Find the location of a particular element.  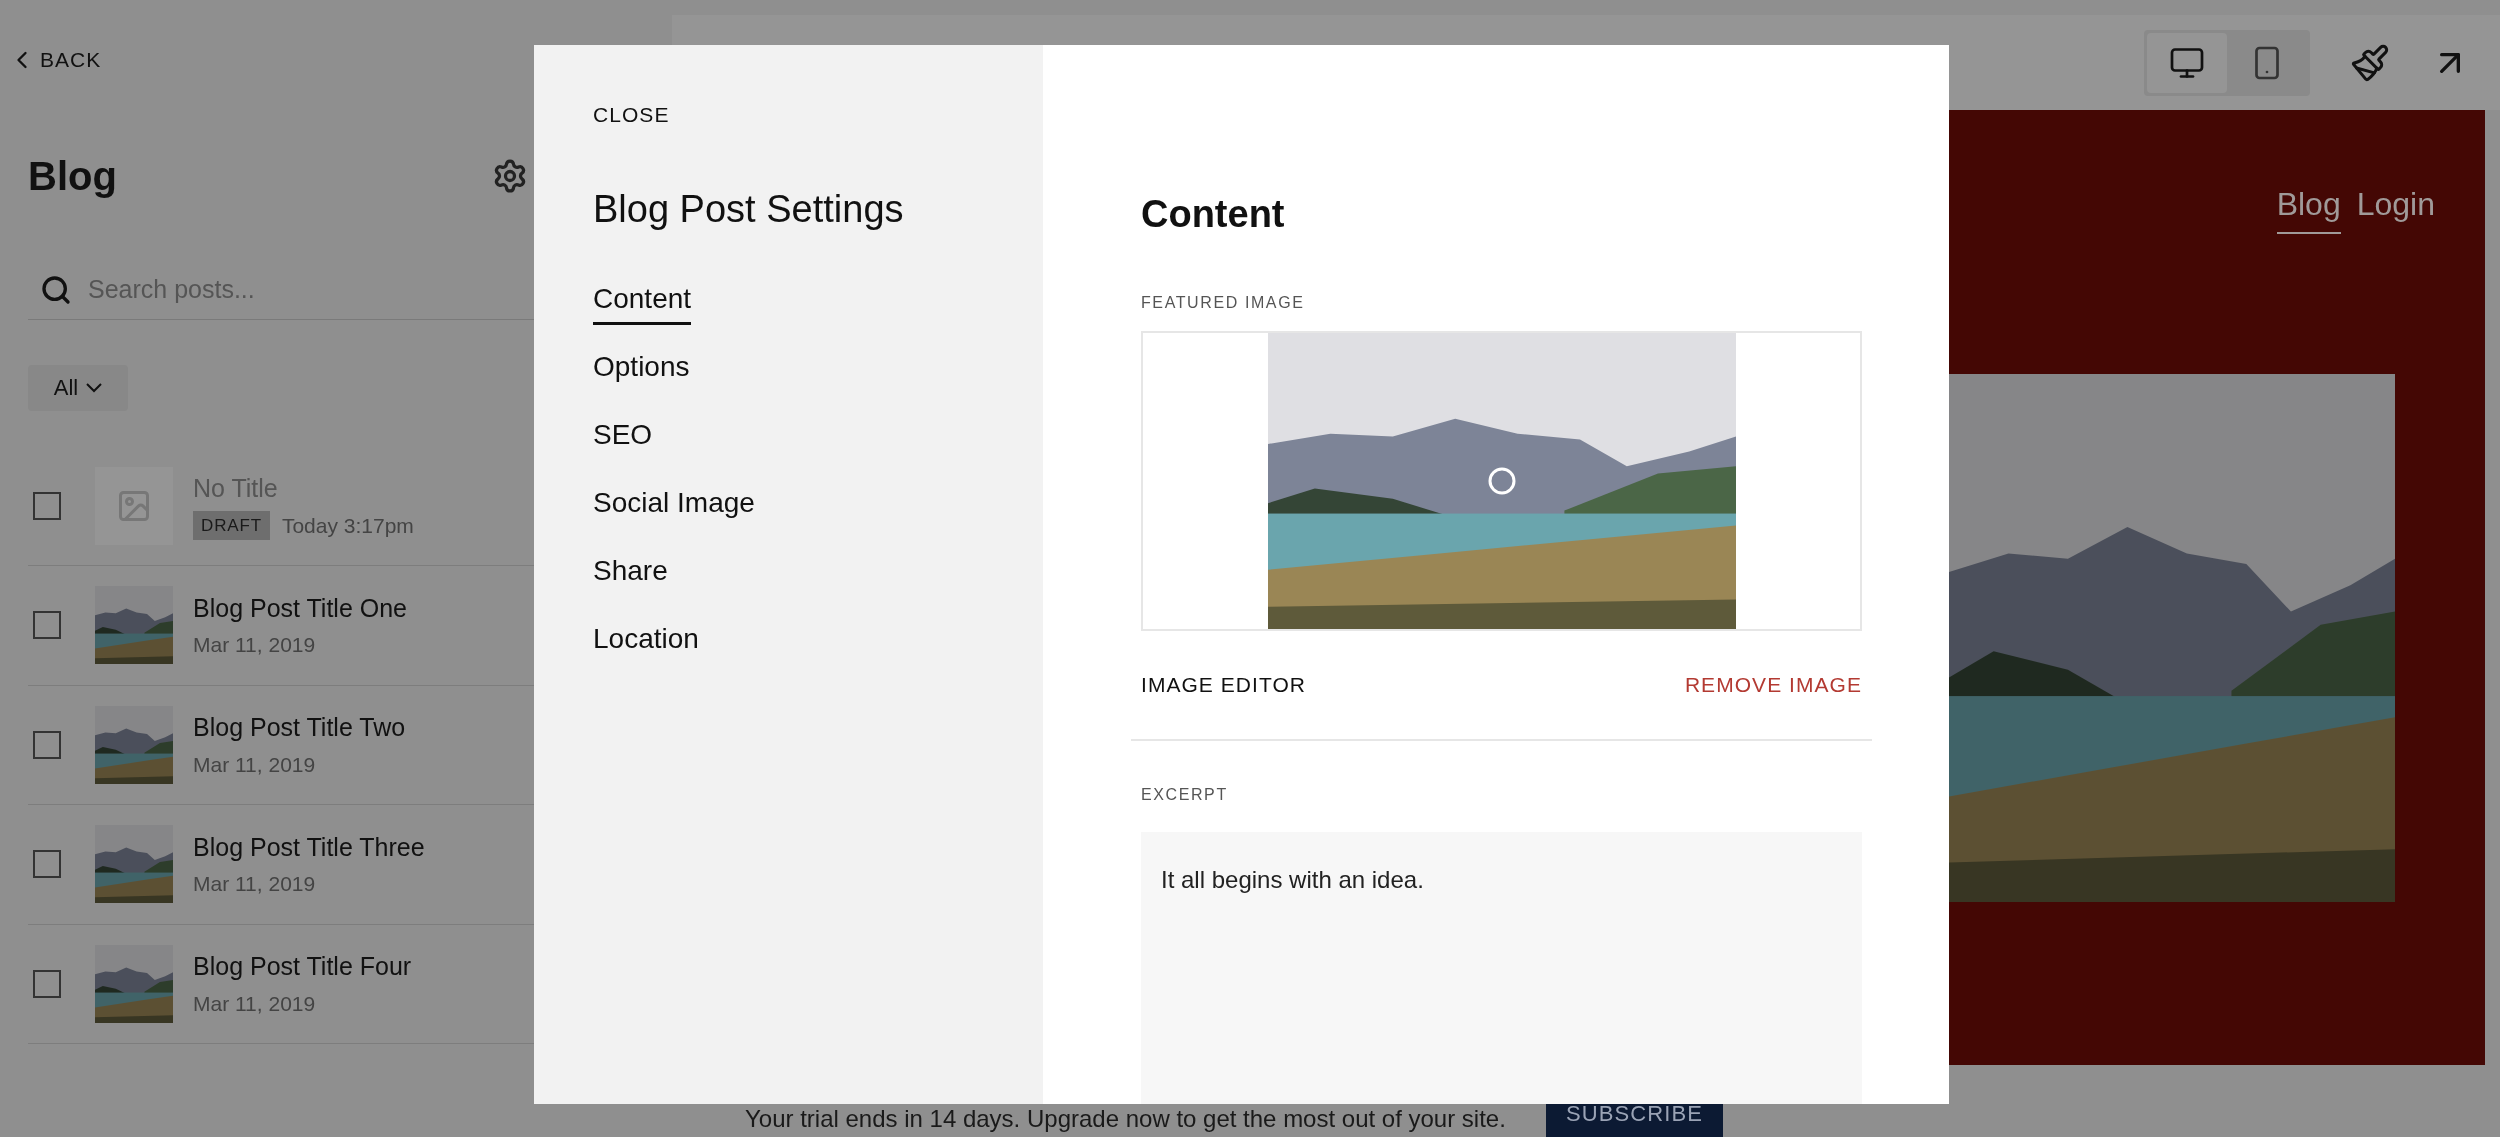

settings-icon is located at coordinates (510, 175).